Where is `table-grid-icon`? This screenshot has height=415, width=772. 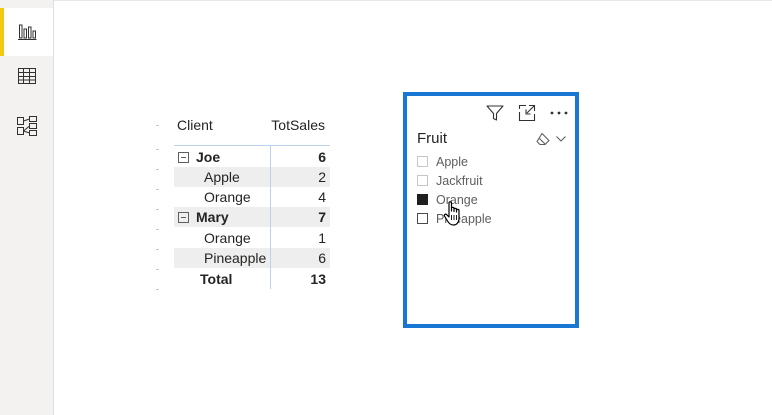
table-grid-icon is located at coordinates (26, 76).